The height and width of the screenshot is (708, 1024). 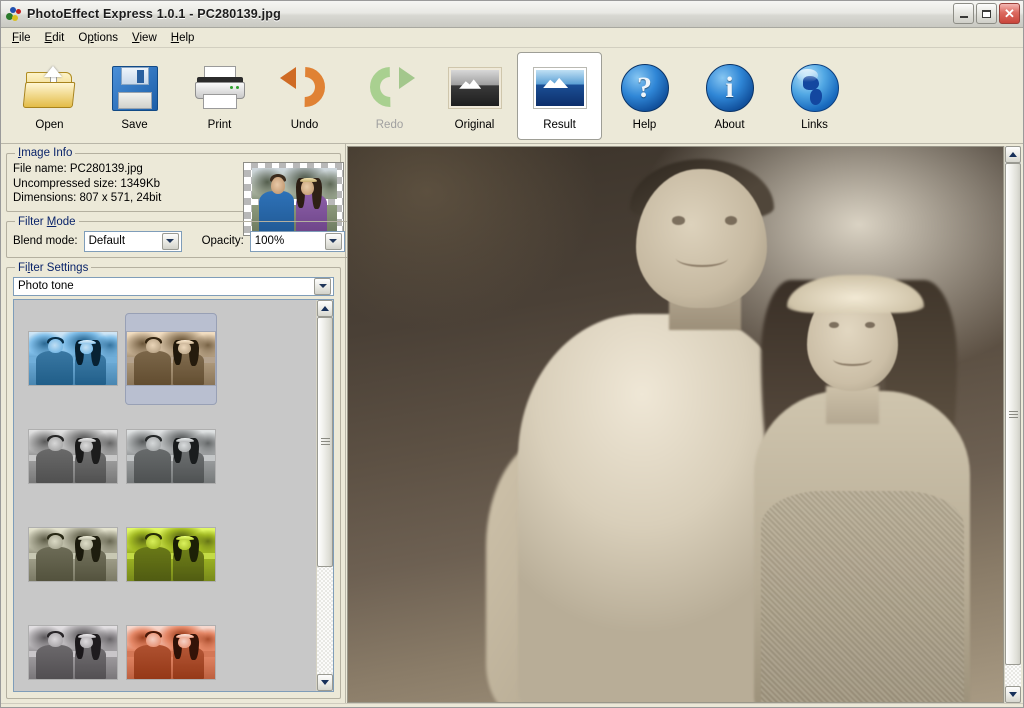 I want to click on filter-settings-legend: Filter Settings, so click(x=53, y=267).